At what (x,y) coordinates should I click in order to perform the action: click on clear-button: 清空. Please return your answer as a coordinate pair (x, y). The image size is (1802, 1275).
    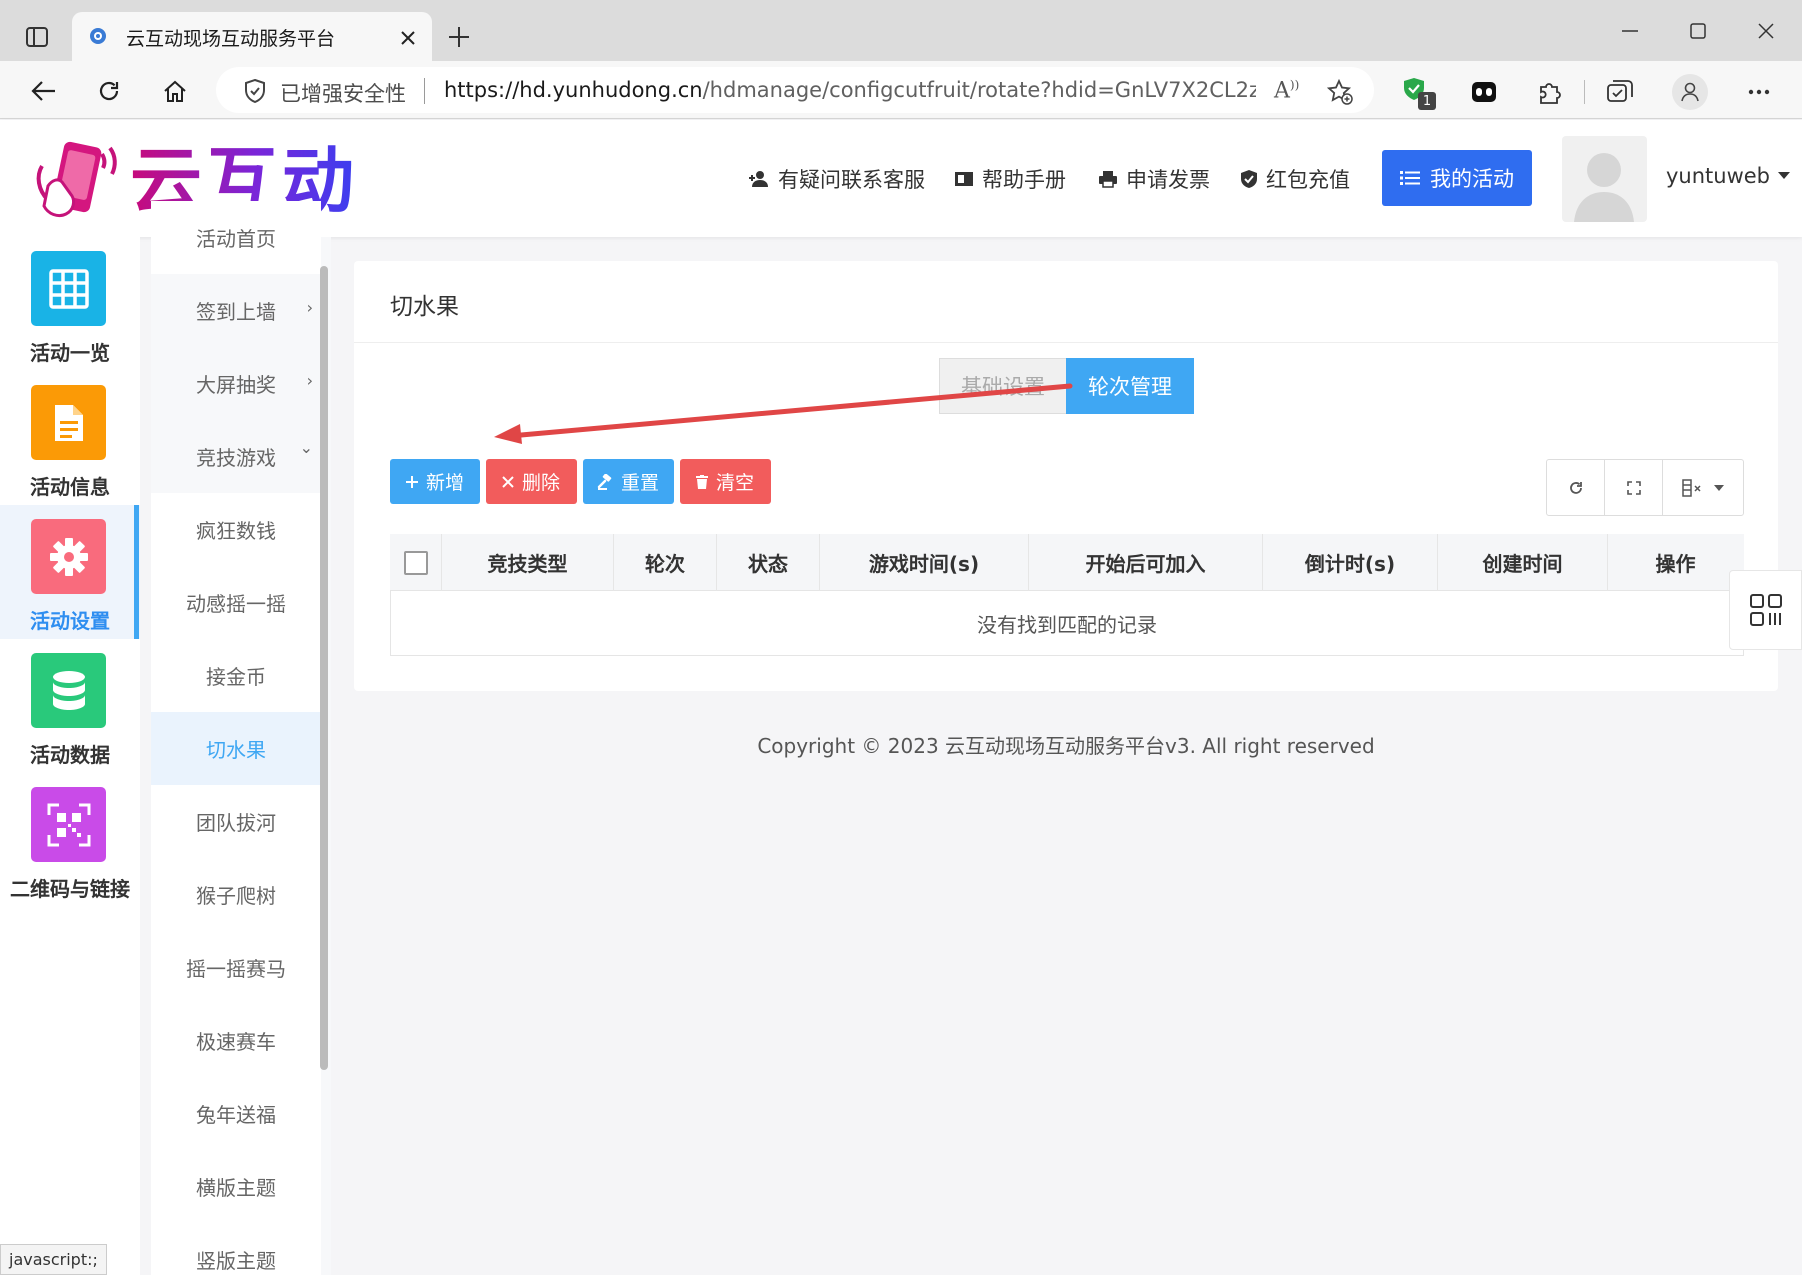
    Looking at the image, I should click on (725, 481).